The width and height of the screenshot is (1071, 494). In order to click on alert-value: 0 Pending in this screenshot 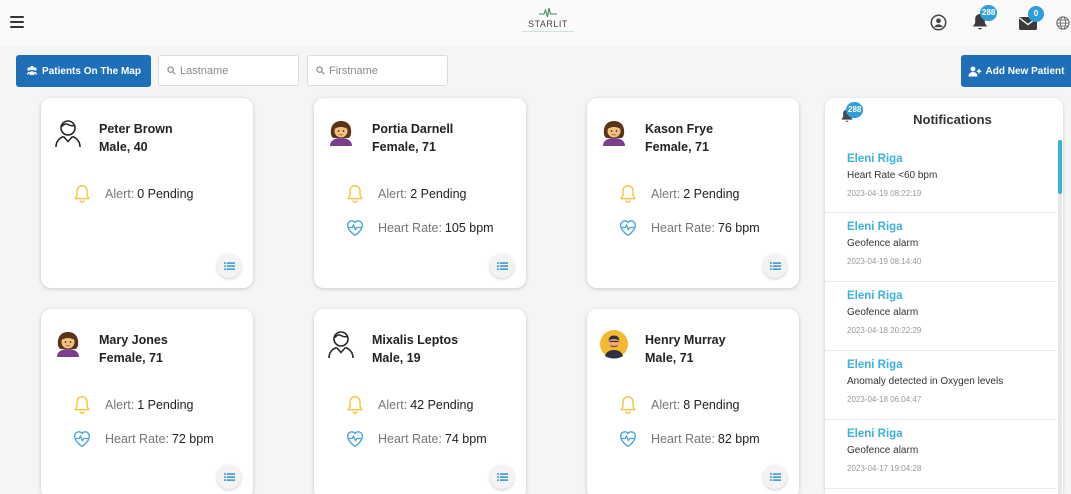, I will do `click(165, 194)`.